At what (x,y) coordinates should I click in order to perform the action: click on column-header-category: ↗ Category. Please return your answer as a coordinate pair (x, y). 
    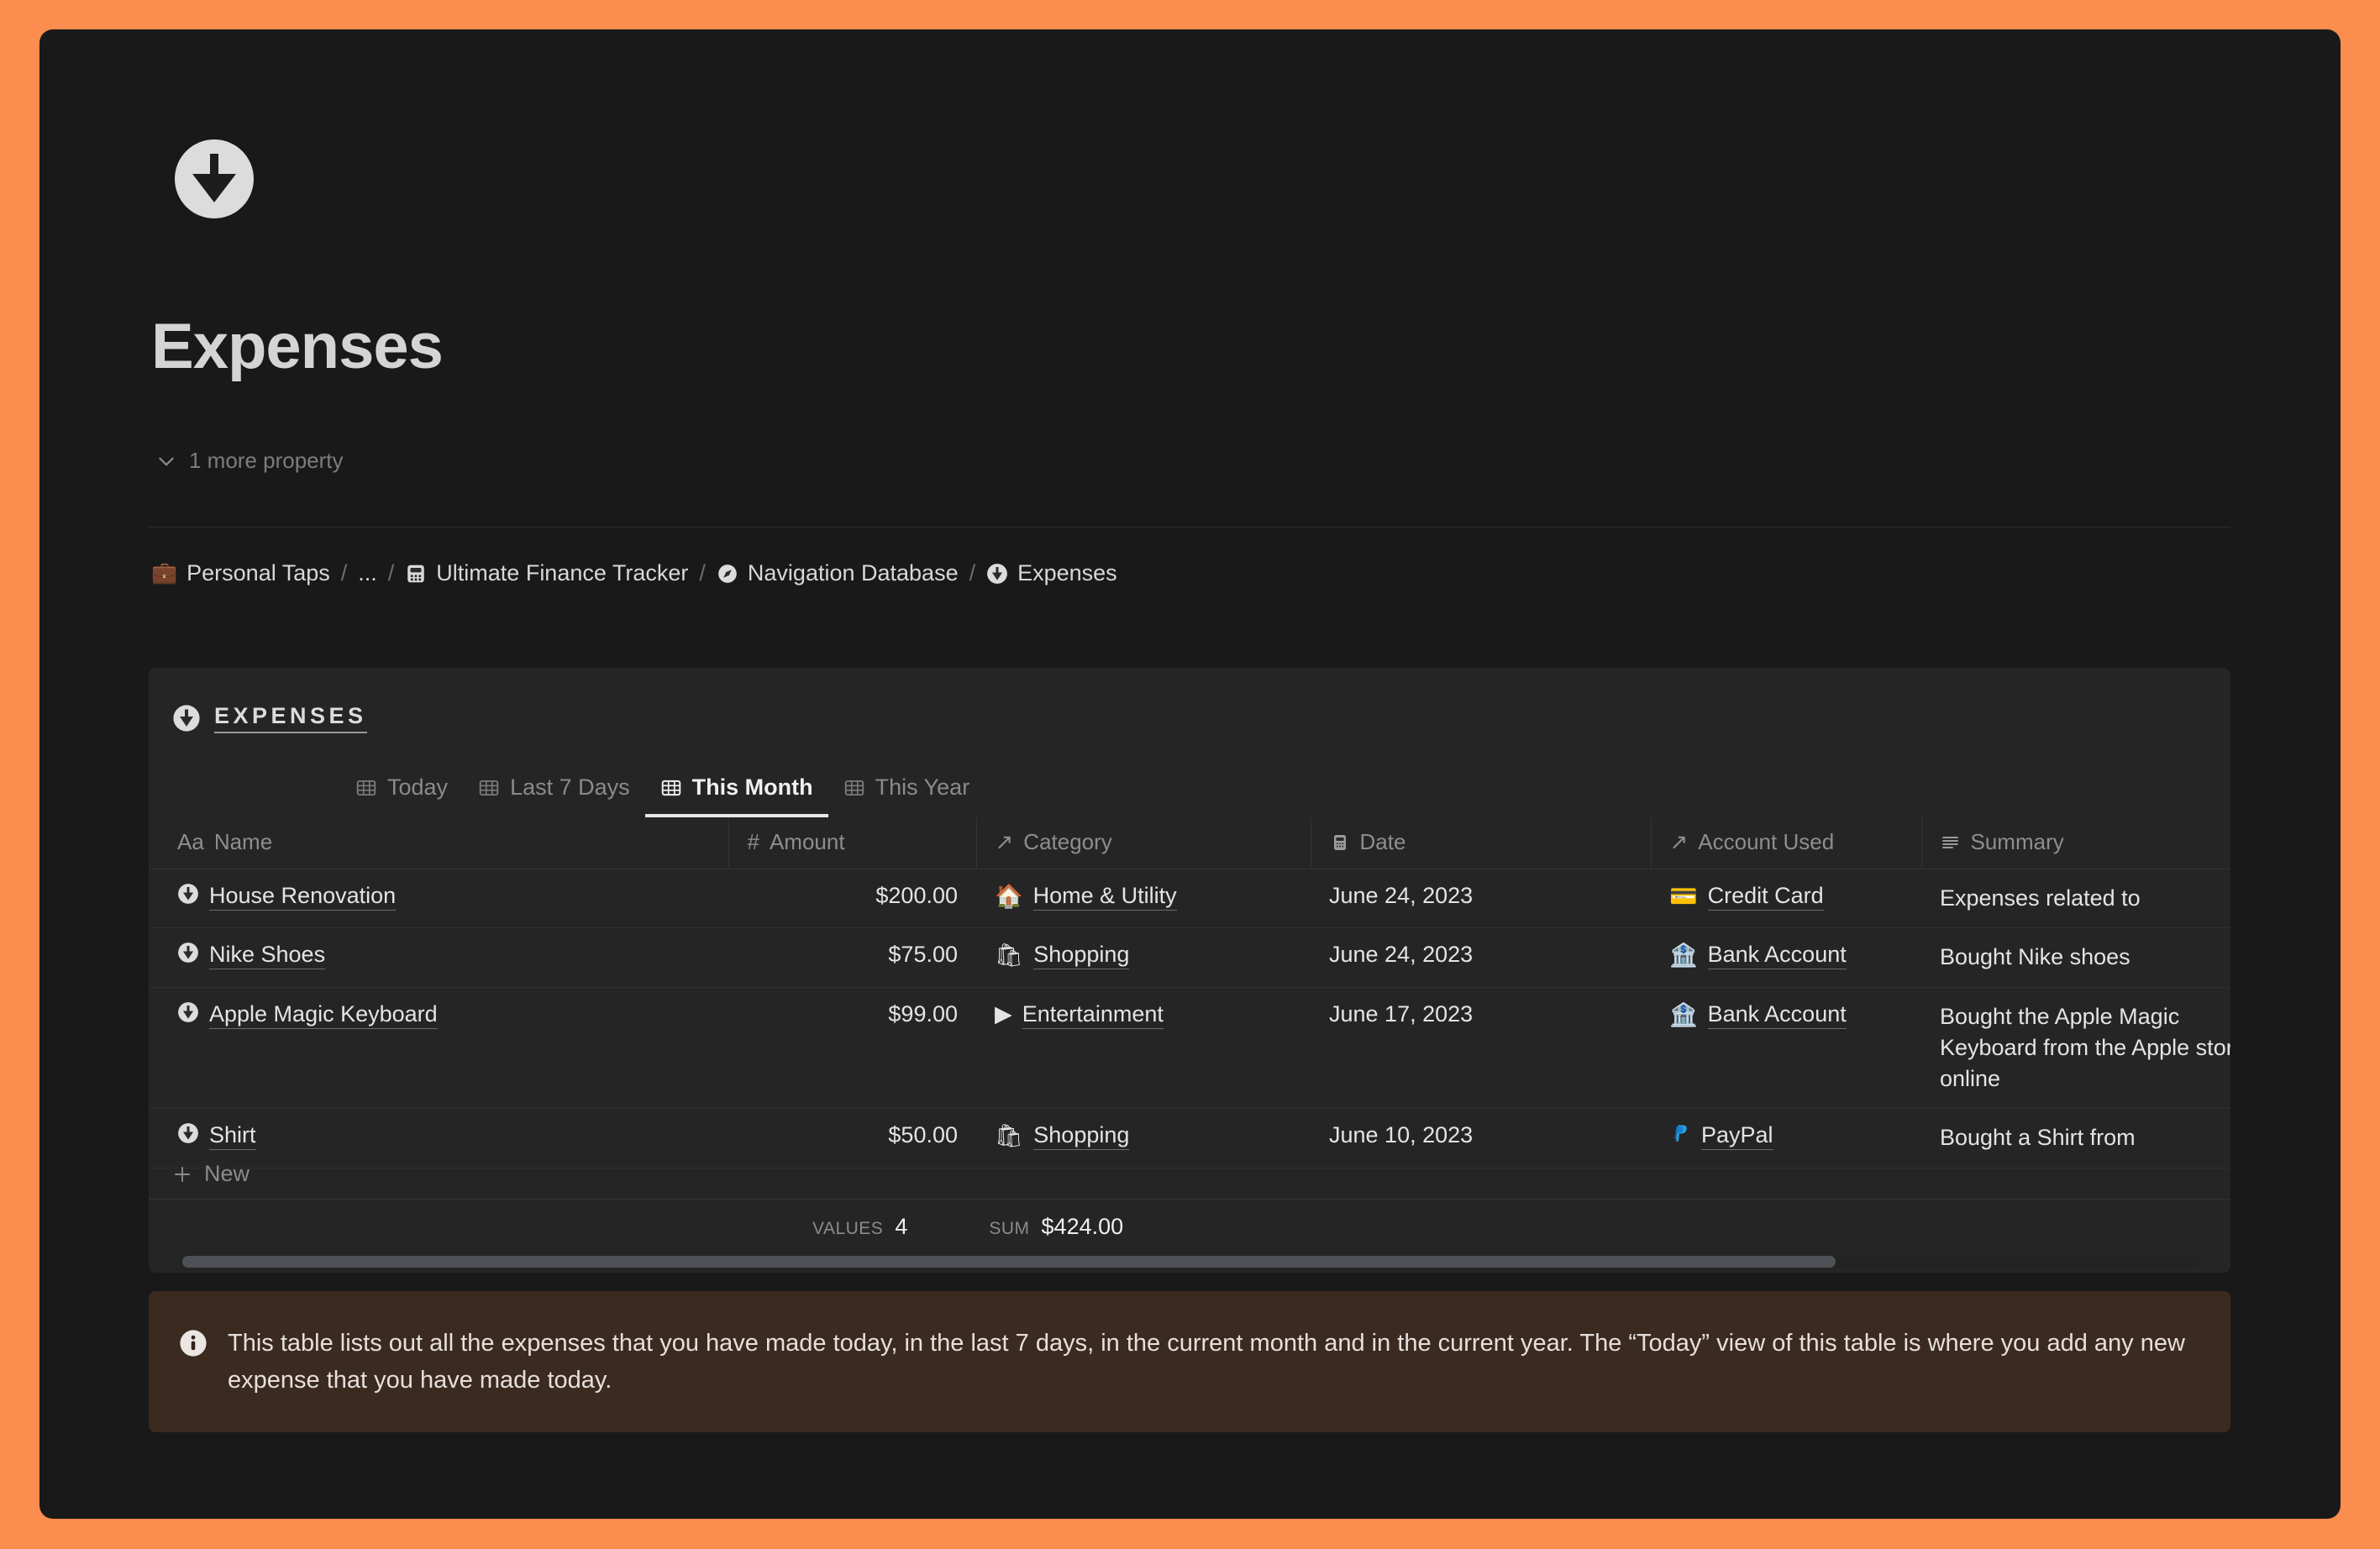
    Looking at the image, I should click on (1143, 843).